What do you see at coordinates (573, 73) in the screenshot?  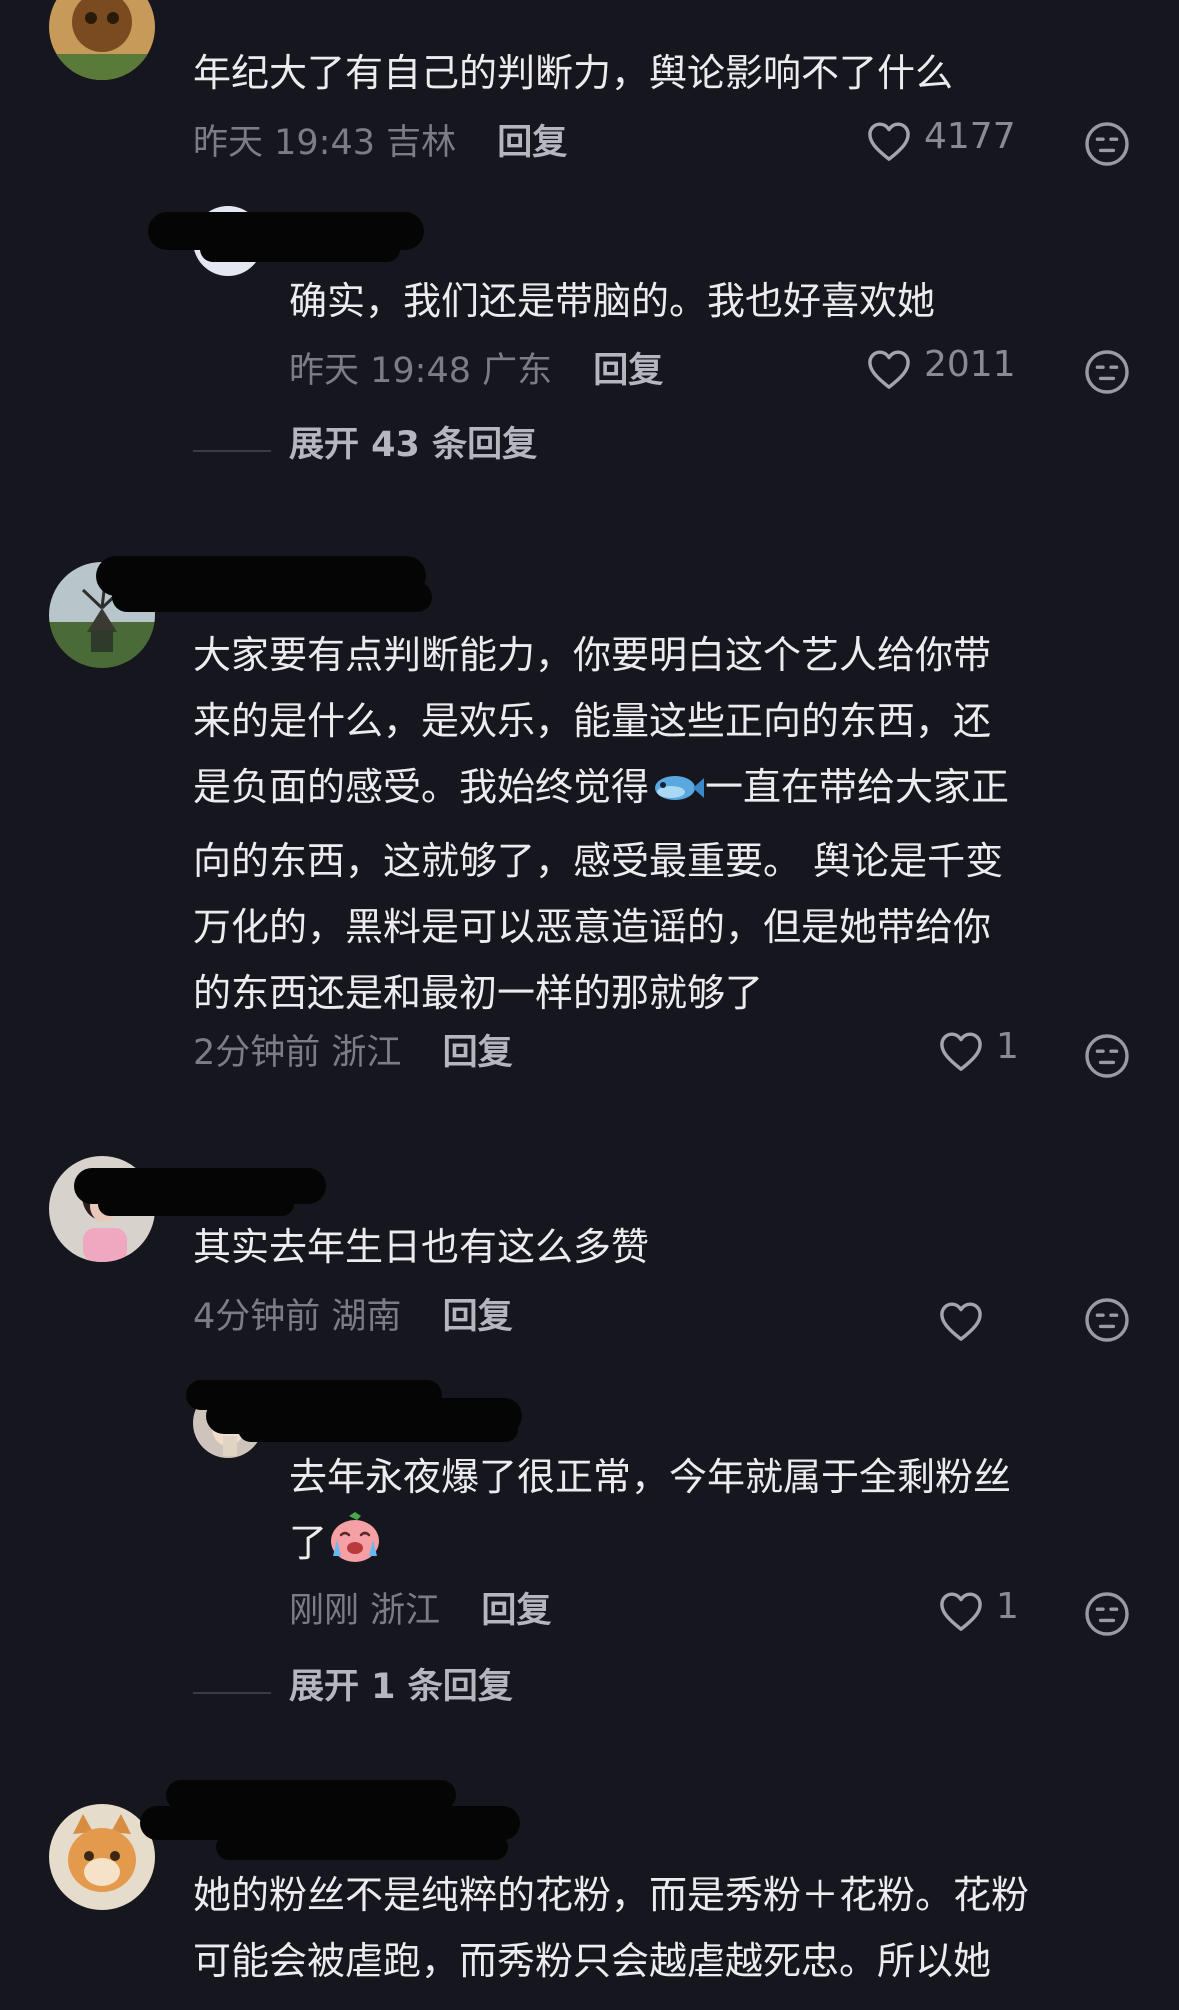 I see `comment-text: 年纪大了有自己的判断力，舆论影响不了什么` at bounding box center [573, 73].